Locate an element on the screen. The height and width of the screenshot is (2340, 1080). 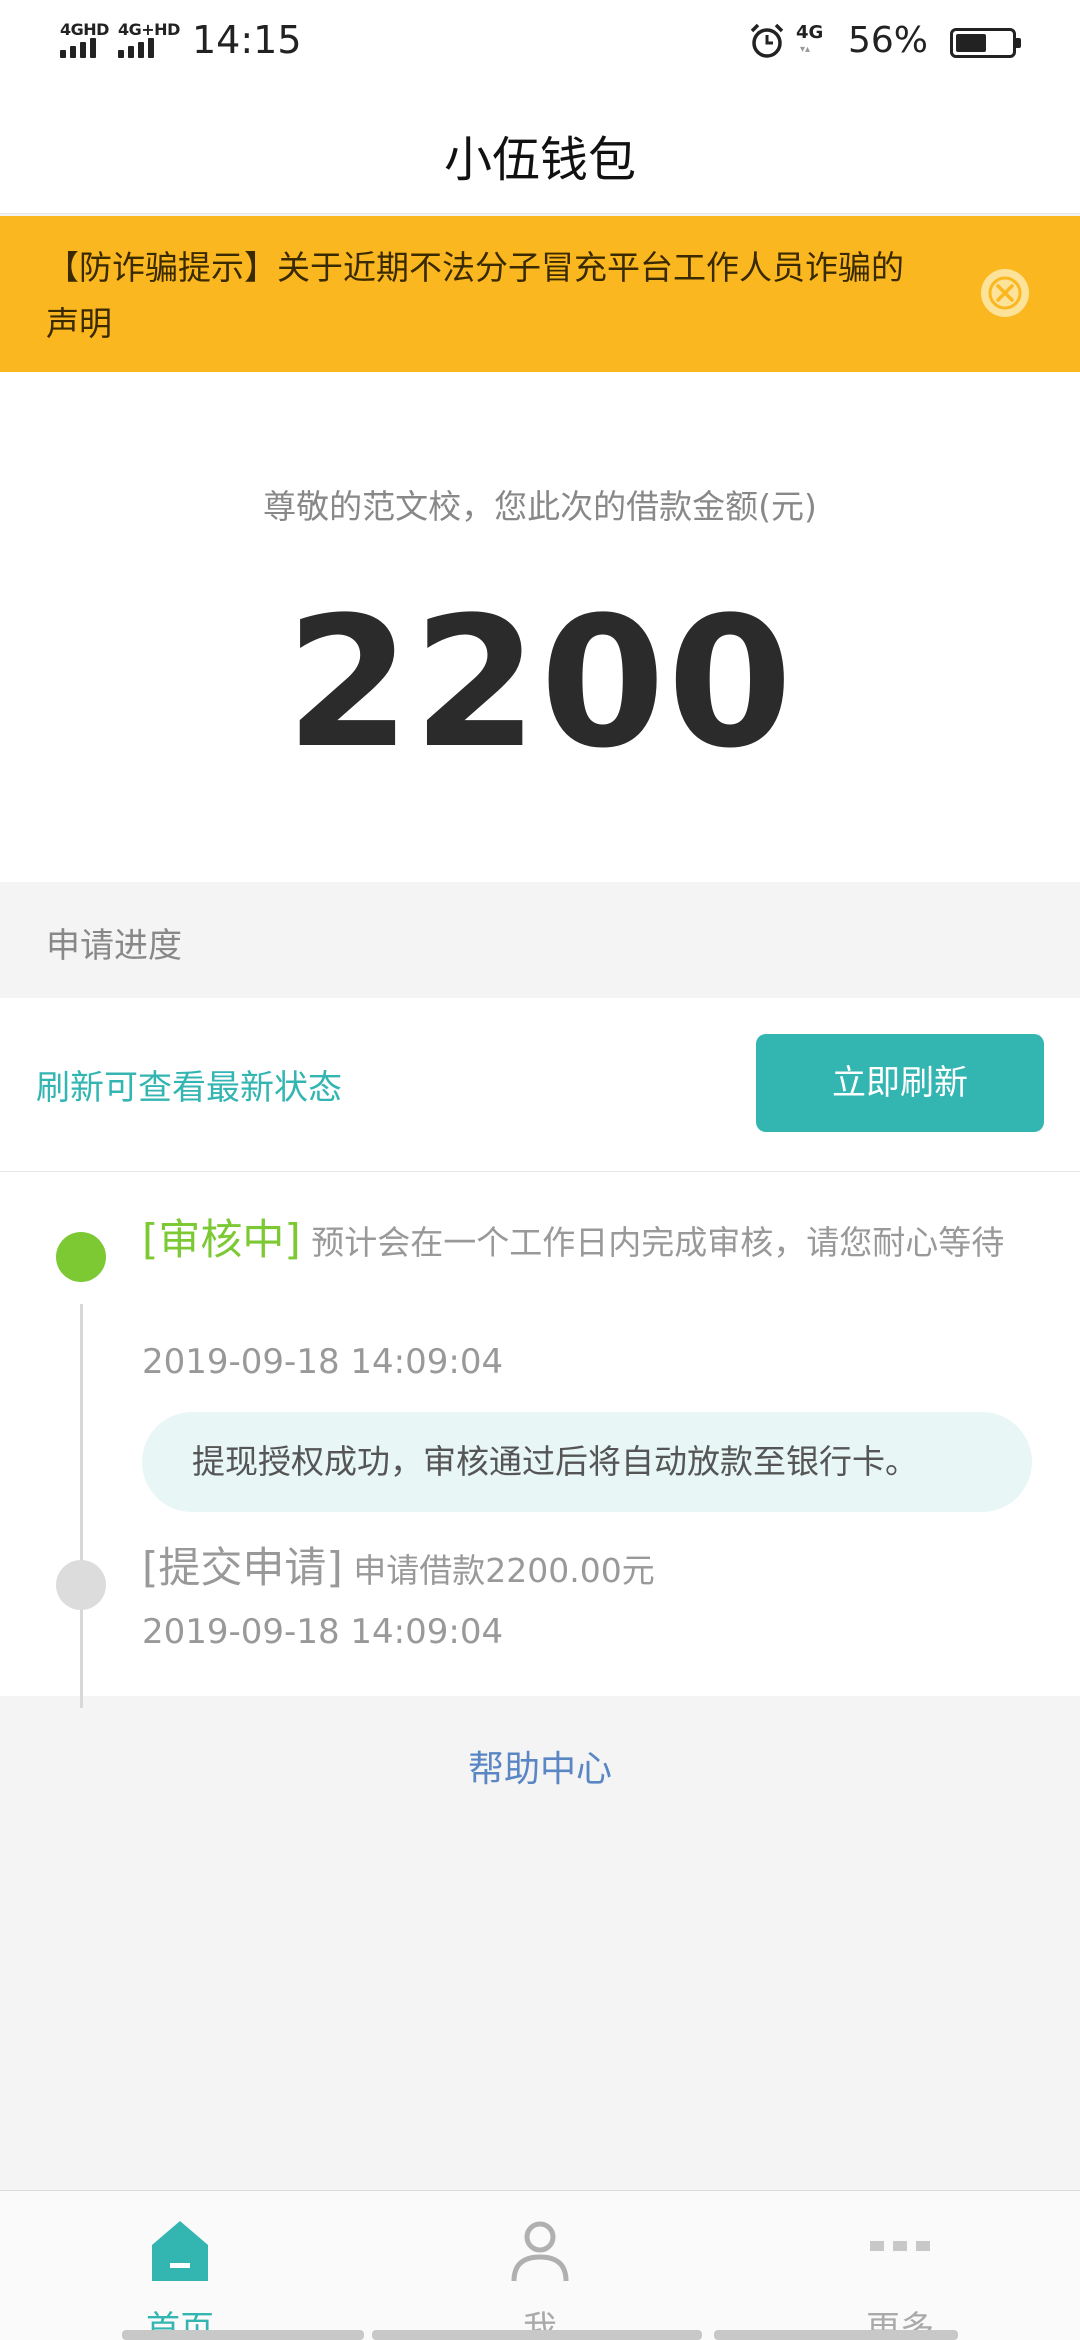
tab-me: 我 is located at coordinates (540, 2265).